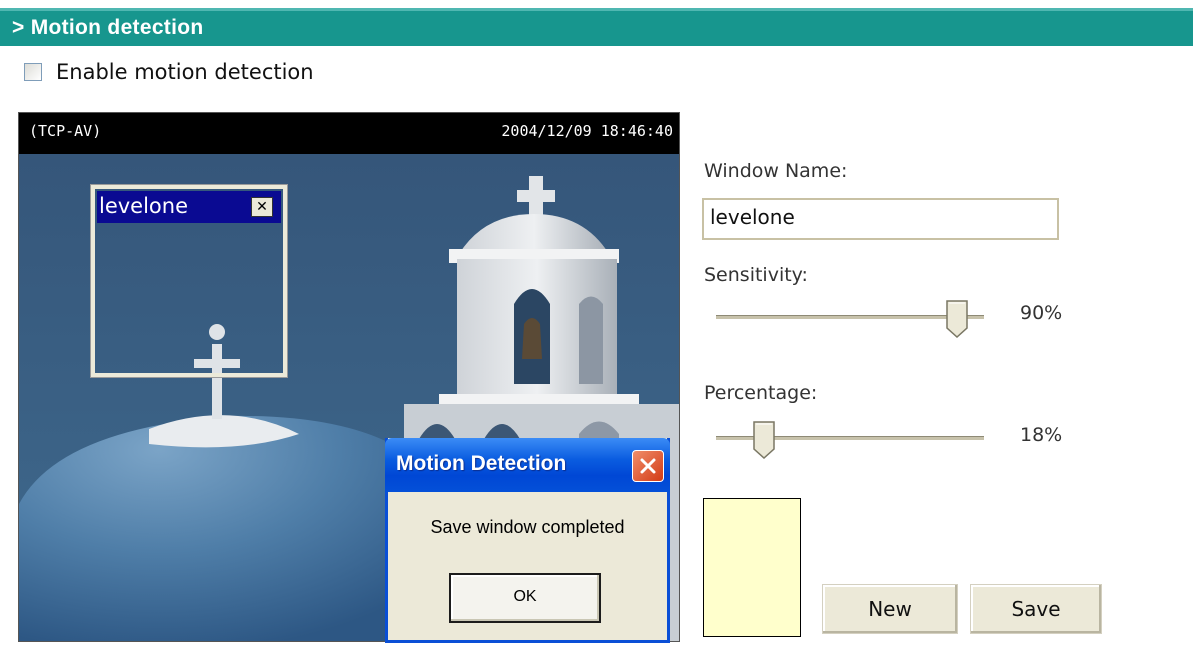 The height and width of the screenshot is (647, 1193). I want to click on stream-name: (TCP-AV), so click(65, 131).